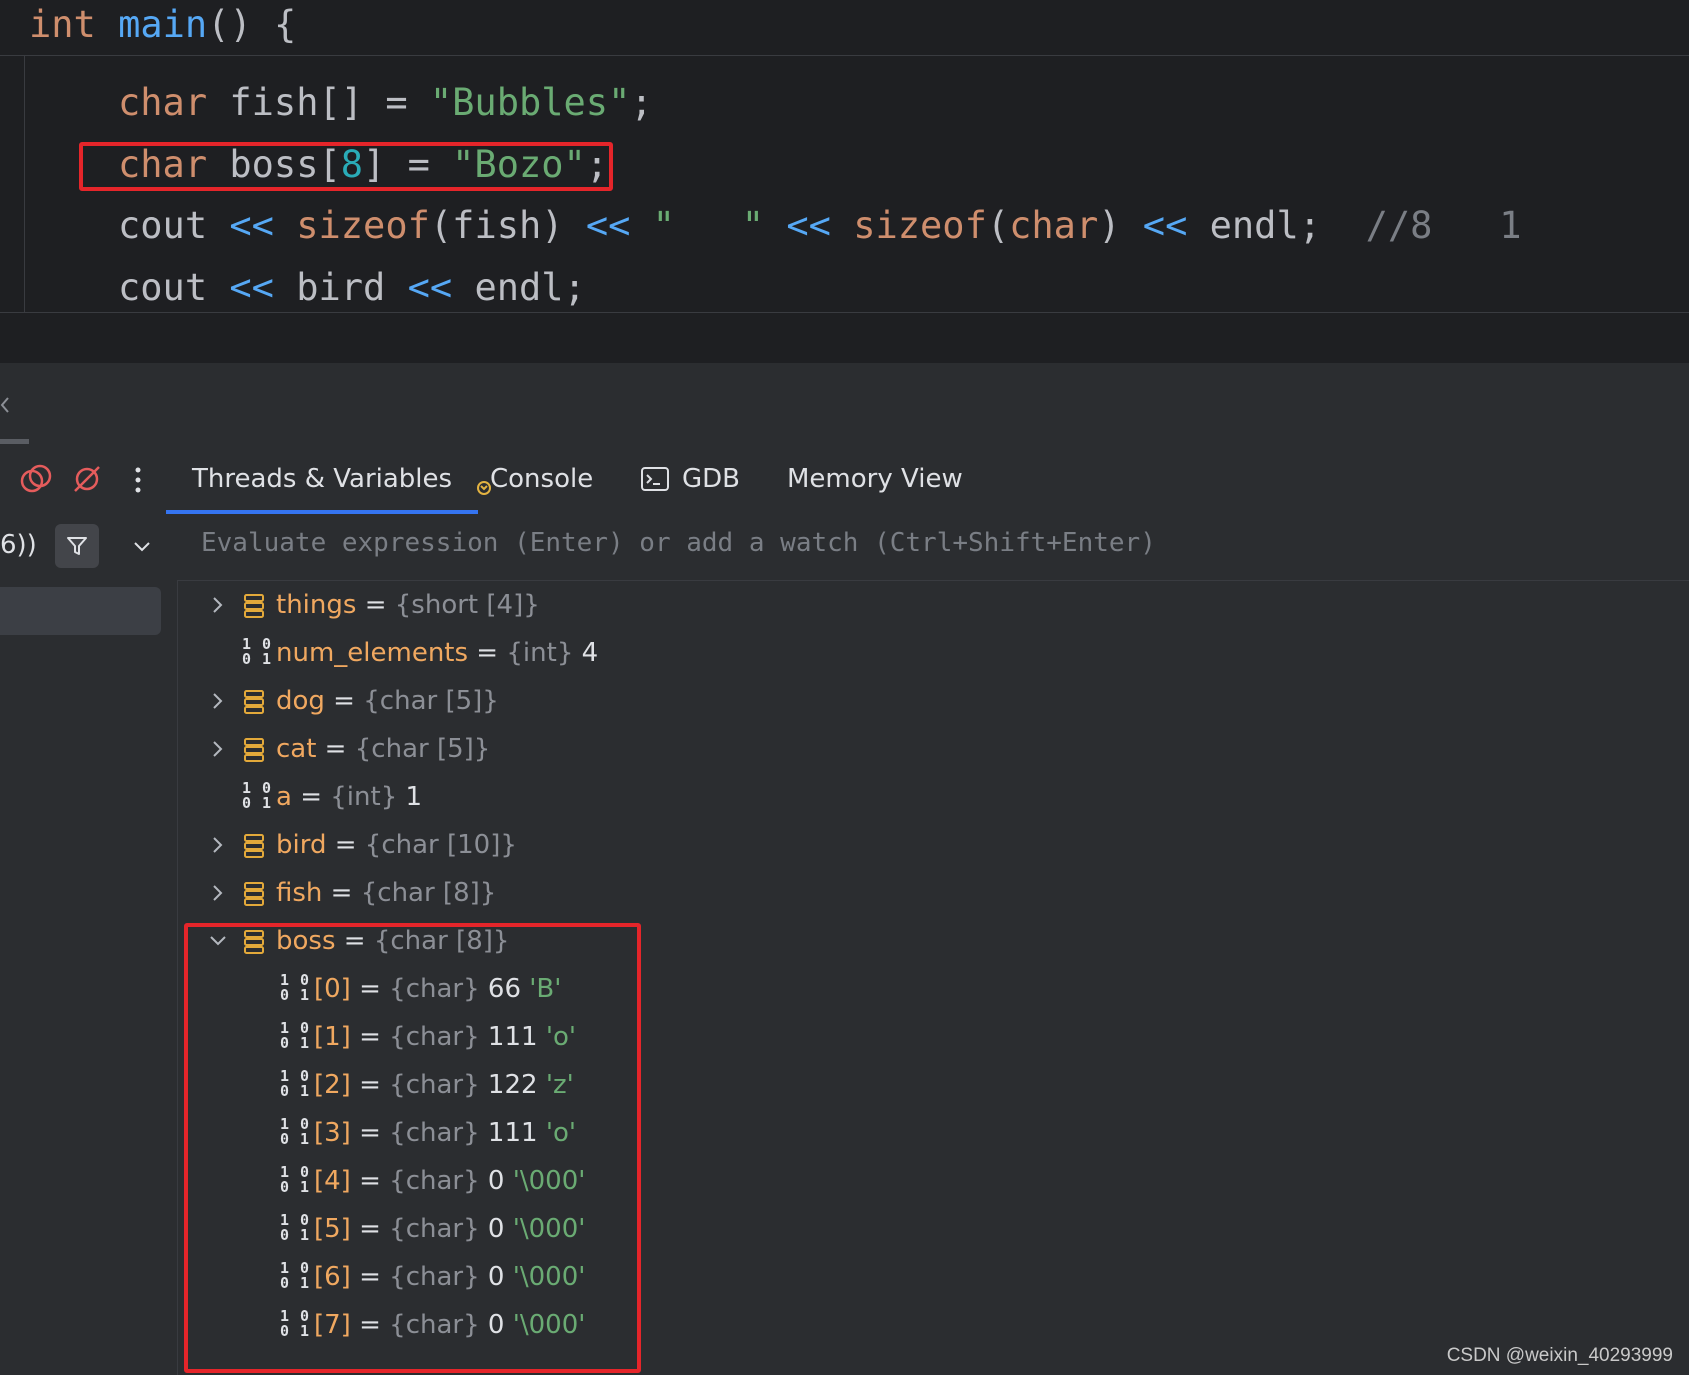  What do you see at coordinates (142, 547) in the screenshot?
I see `chevron-down-icon` at bounding box center [142, 547].